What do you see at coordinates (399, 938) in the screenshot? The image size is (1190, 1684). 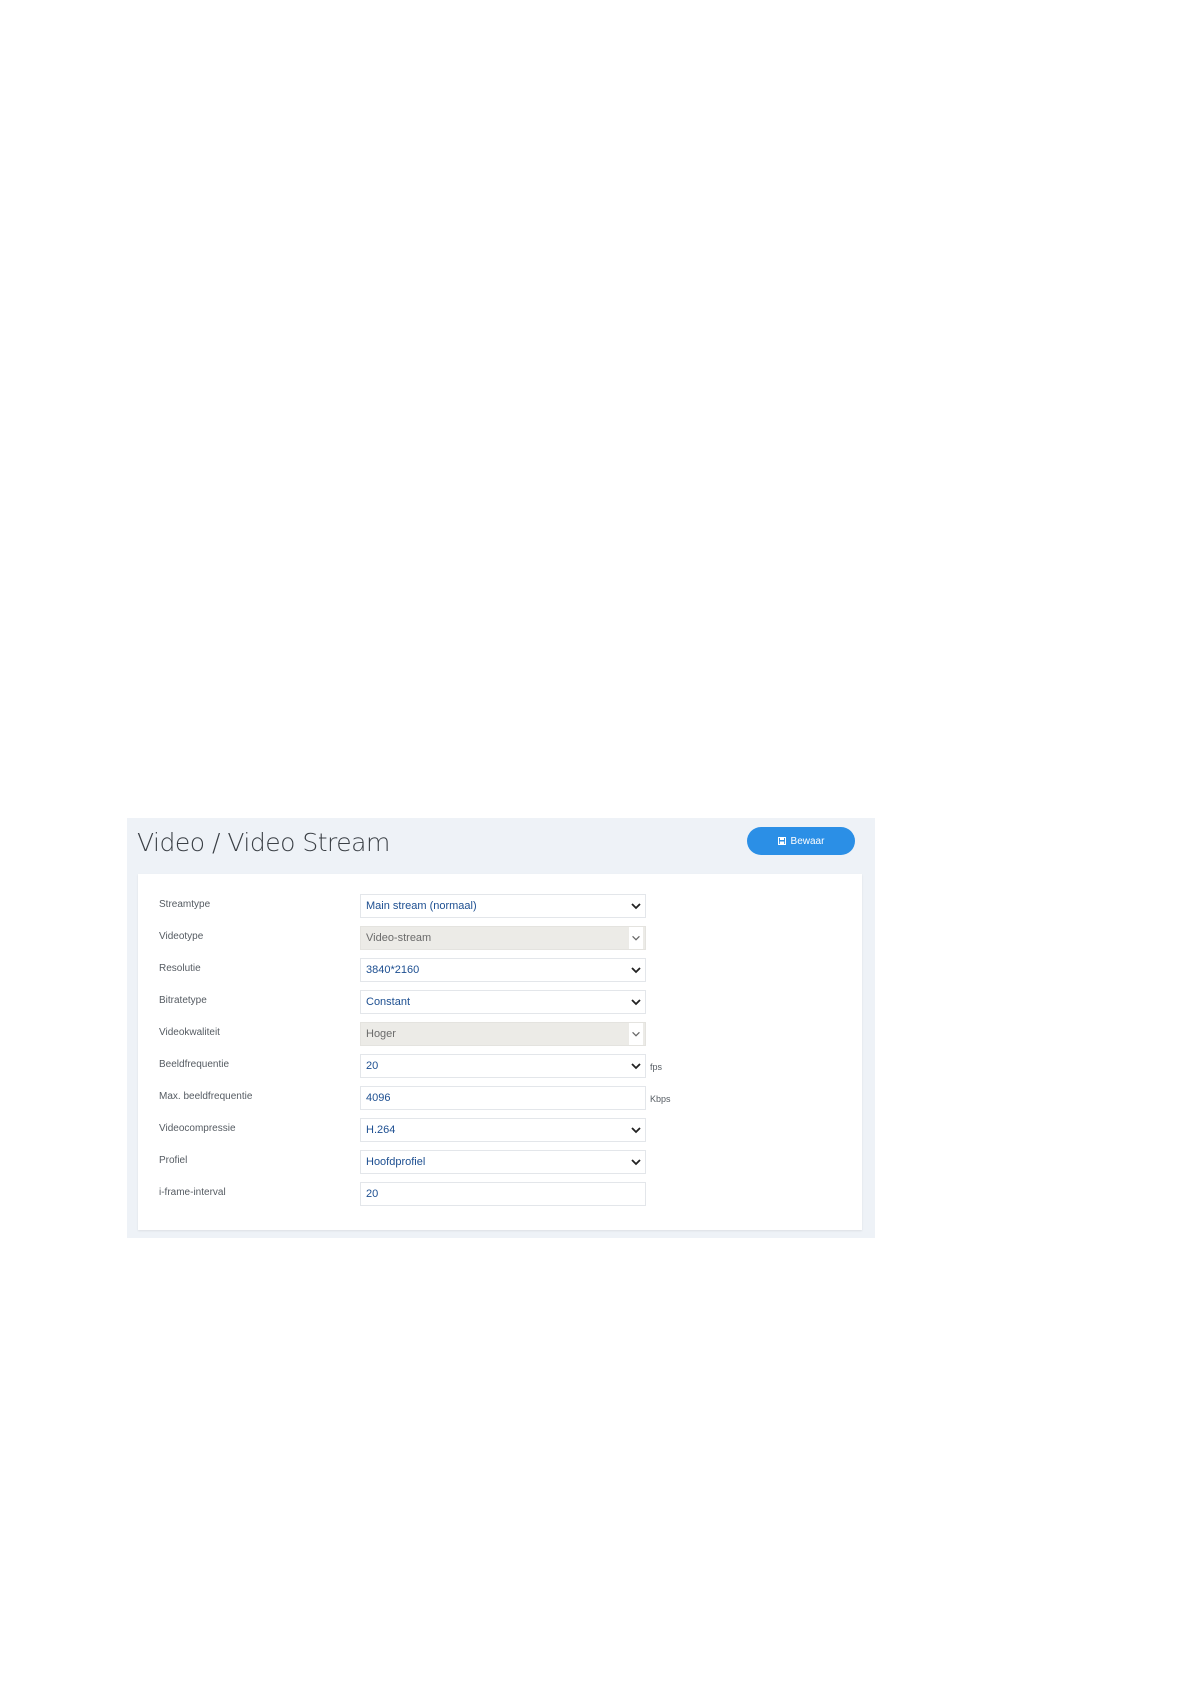 I see `select-value: Video-stream` at bounding box center [399, 938].